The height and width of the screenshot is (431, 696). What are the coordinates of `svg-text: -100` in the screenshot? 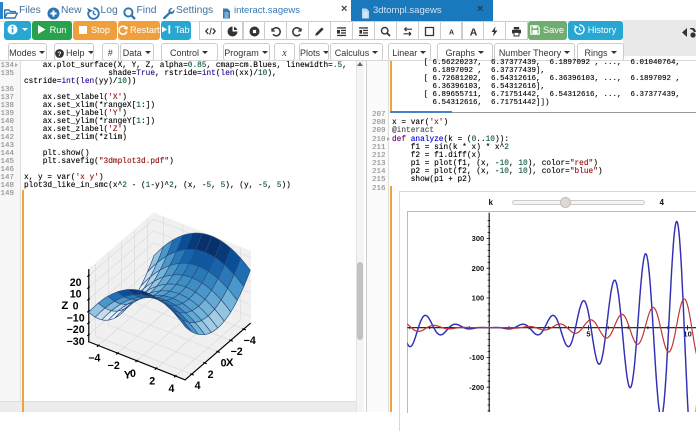 It's located at (476, 357).